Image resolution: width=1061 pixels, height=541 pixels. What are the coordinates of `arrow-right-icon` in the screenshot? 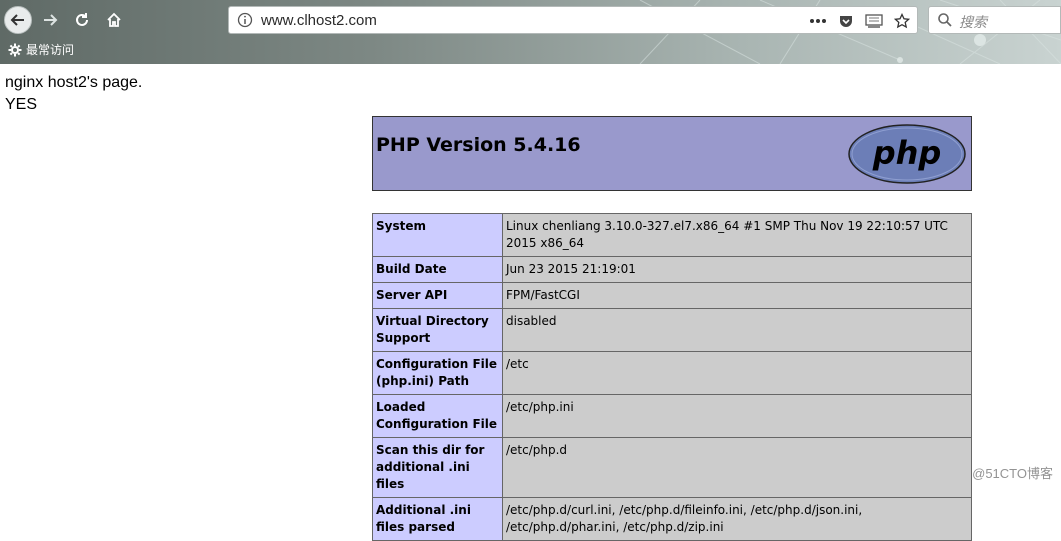 It's located at (51, 20).